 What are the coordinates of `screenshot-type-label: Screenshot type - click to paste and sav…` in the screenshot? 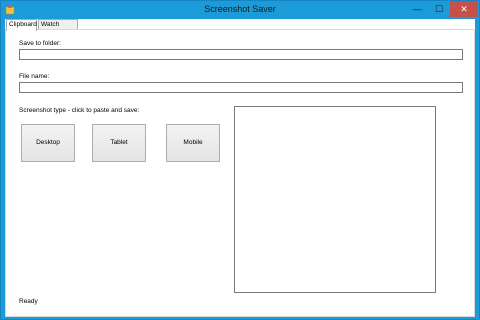 It's located at (79, 110).